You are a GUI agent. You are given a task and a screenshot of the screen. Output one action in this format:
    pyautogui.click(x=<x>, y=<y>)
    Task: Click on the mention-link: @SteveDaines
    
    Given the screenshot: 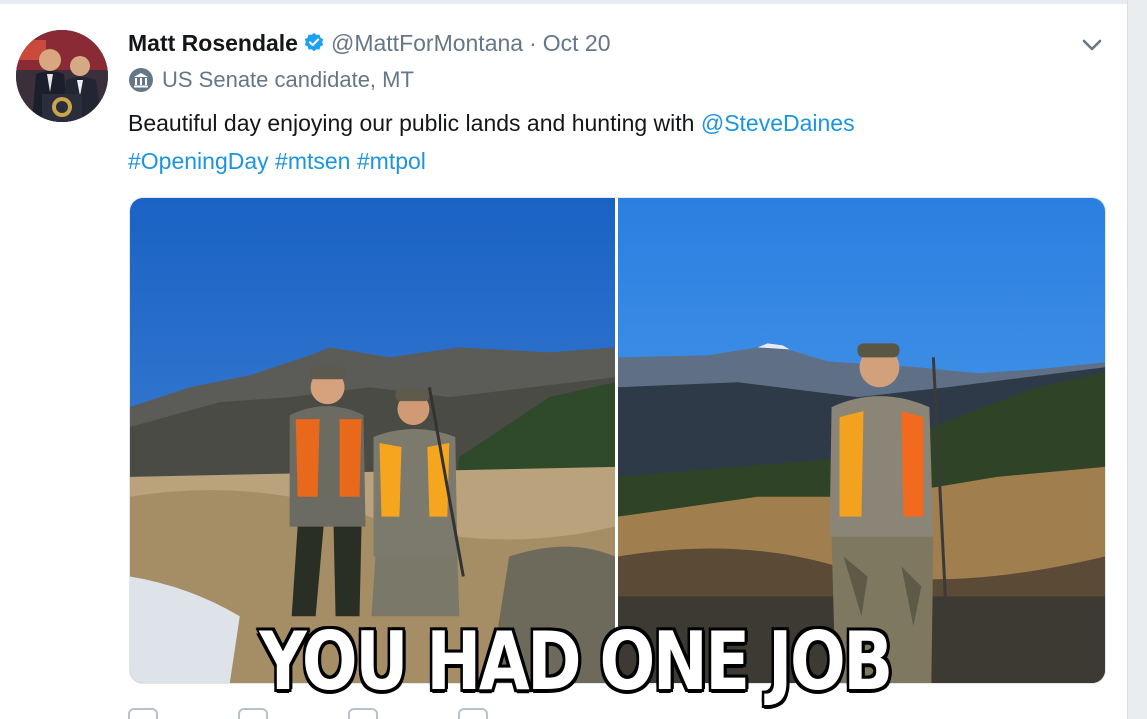 What is the action you would take?
    pyautogui.click(x=778, y=123)
    